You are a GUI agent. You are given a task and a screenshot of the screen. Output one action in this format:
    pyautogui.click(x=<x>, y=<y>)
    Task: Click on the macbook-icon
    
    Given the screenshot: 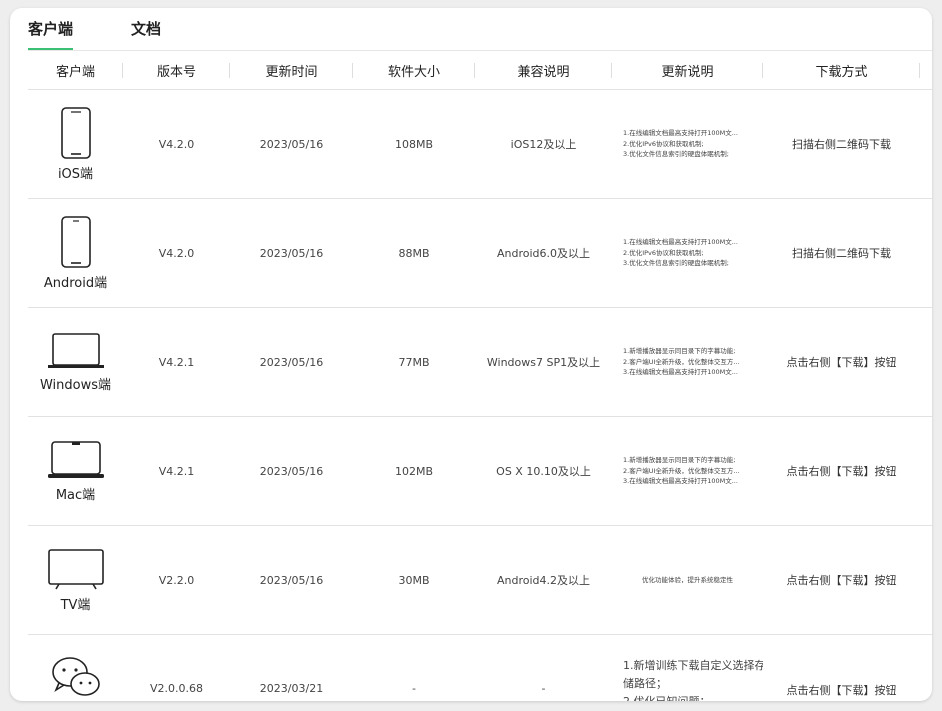 What is the action you would take?
    pyautogui.click(x=75, y=459)
    